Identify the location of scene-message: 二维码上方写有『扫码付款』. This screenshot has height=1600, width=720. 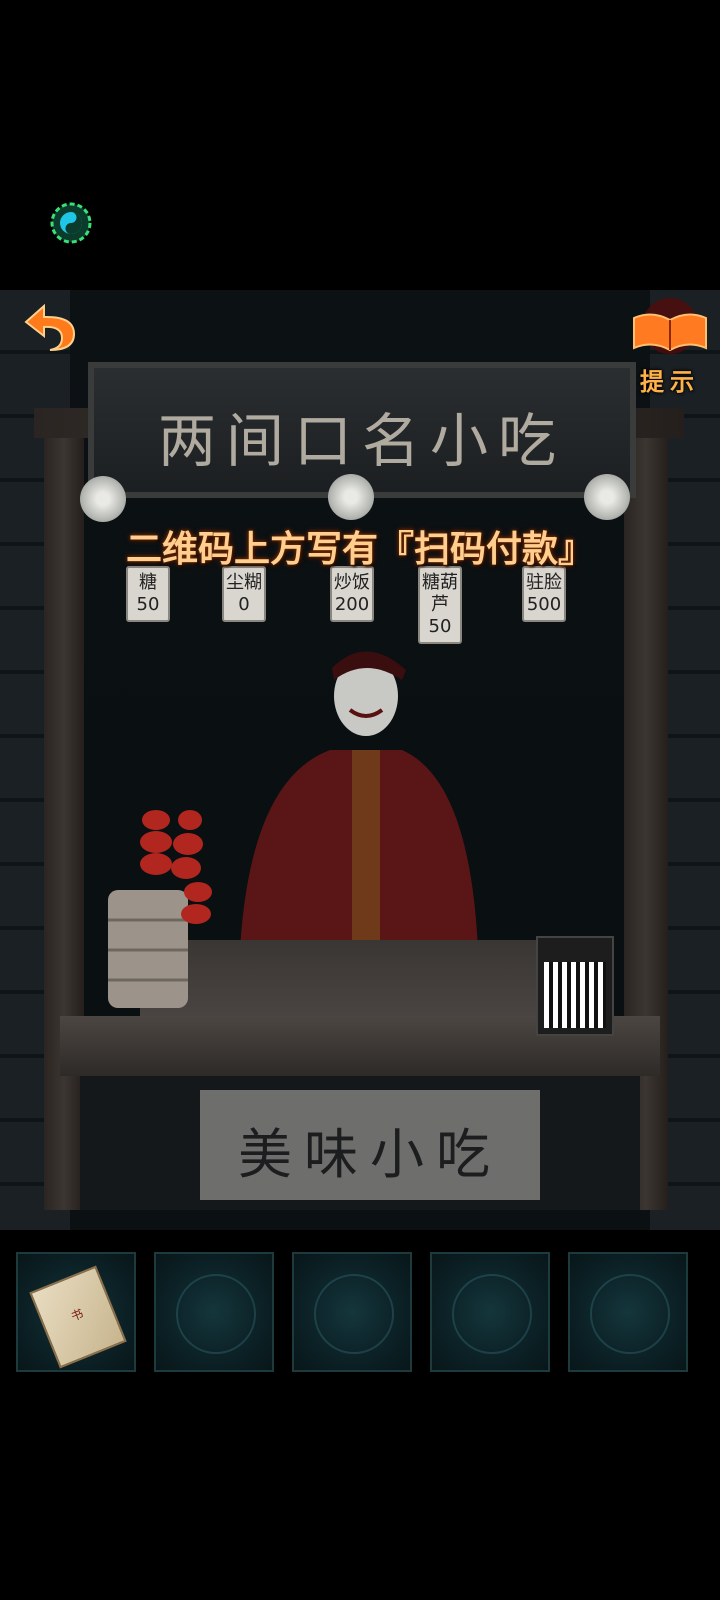
(359, 549).